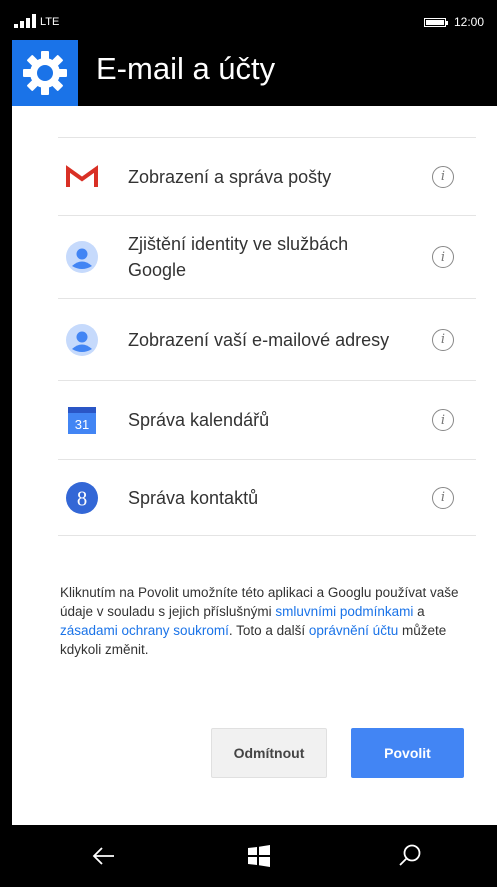 The width and height of the screenshot is (497, 887). I want to click on deny-button: Odmítnout, so click(269, 753).